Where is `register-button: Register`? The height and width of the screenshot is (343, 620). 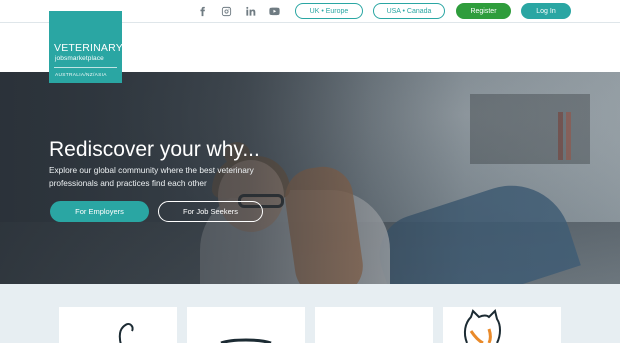 register-button: Register is located at coordinates (483, 11).